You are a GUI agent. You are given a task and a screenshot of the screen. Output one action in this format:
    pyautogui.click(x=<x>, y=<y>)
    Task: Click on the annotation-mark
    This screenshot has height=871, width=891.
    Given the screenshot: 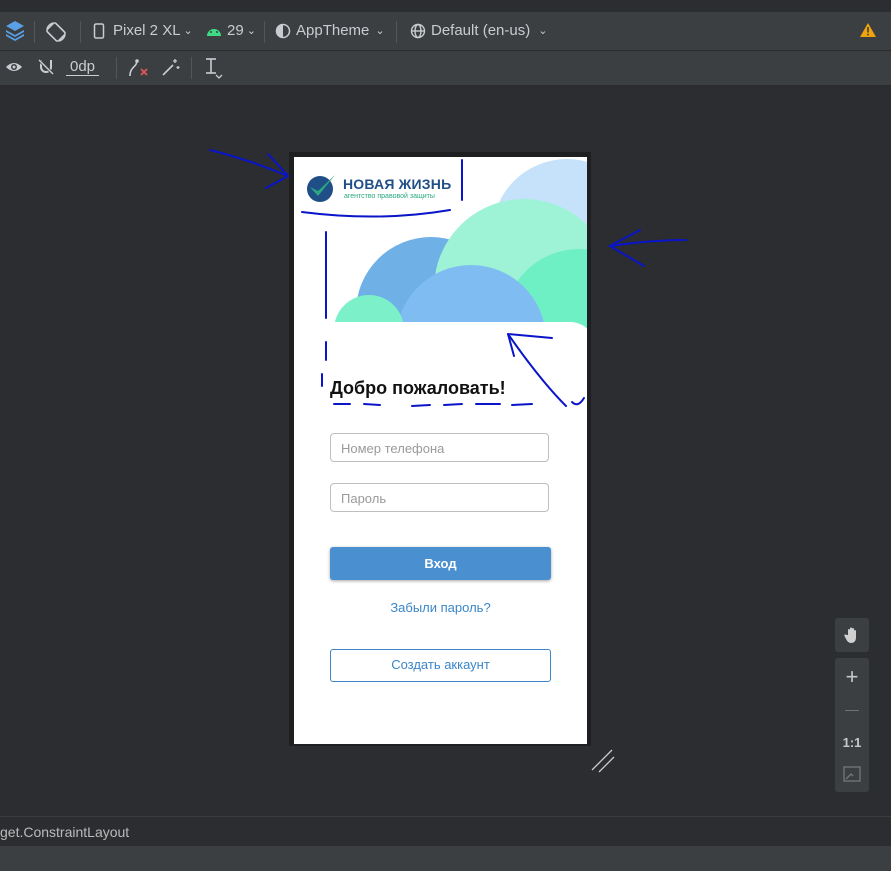 What is the action you would take?
    pyautogui.click(x=578, y=401)
    